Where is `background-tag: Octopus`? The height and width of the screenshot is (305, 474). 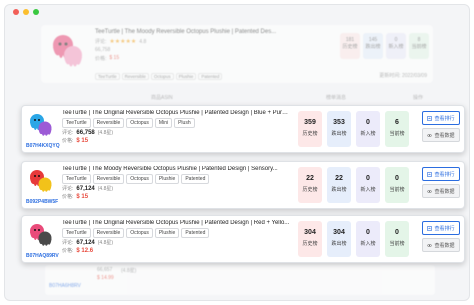 background-tag: Octopus is located at coordinates (162, 76).